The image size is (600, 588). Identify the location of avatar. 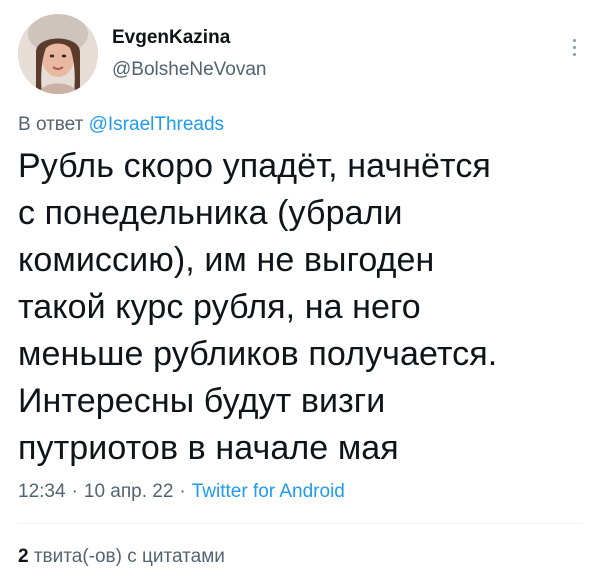
(58, 54).